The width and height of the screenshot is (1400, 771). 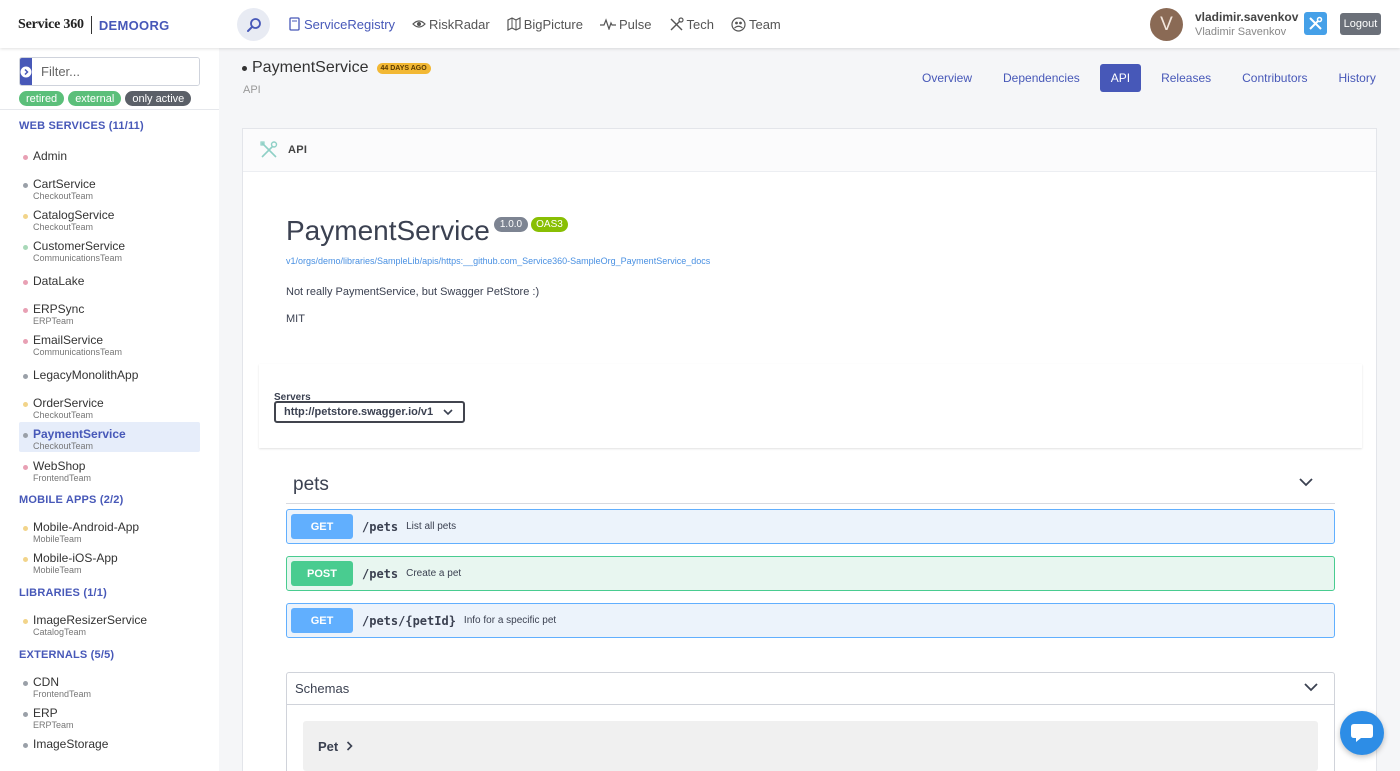 I want to click on tab-contributors: Contributors, so click(x=1274, y=78).